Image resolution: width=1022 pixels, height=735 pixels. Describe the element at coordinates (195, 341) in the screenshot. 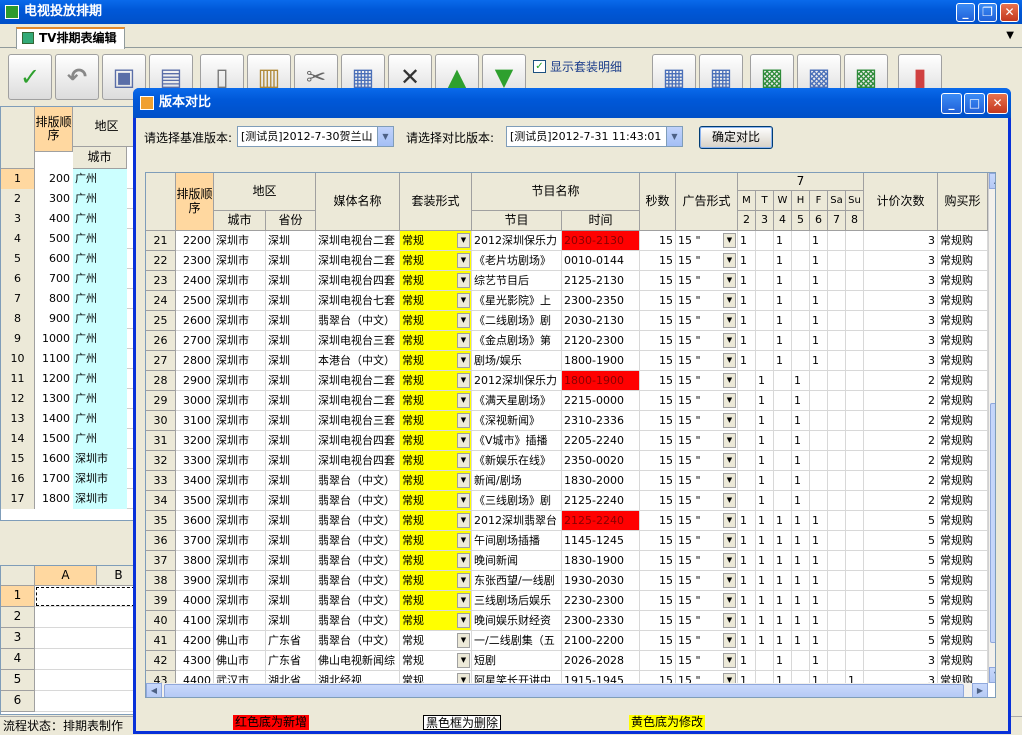

I see `order-cell: 2700` at that location.